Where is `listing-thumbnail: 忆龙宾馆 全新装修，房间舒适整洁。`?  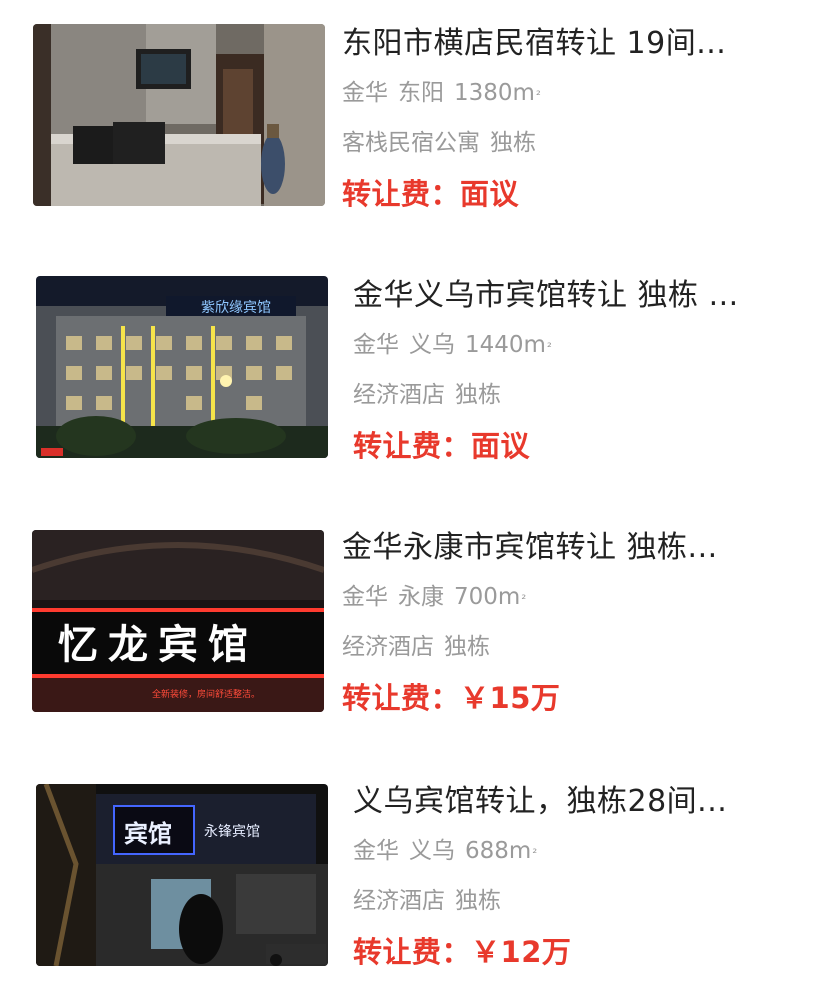
listing-thumbnail: 忆龙宾馆 全新装修，房间舒适整洁。 is located at coordinates (178, 621).